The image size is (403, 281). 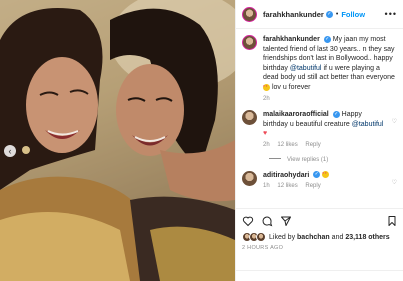 I want to click on author-username: farahkhankunder, so click(x=293, y=14).